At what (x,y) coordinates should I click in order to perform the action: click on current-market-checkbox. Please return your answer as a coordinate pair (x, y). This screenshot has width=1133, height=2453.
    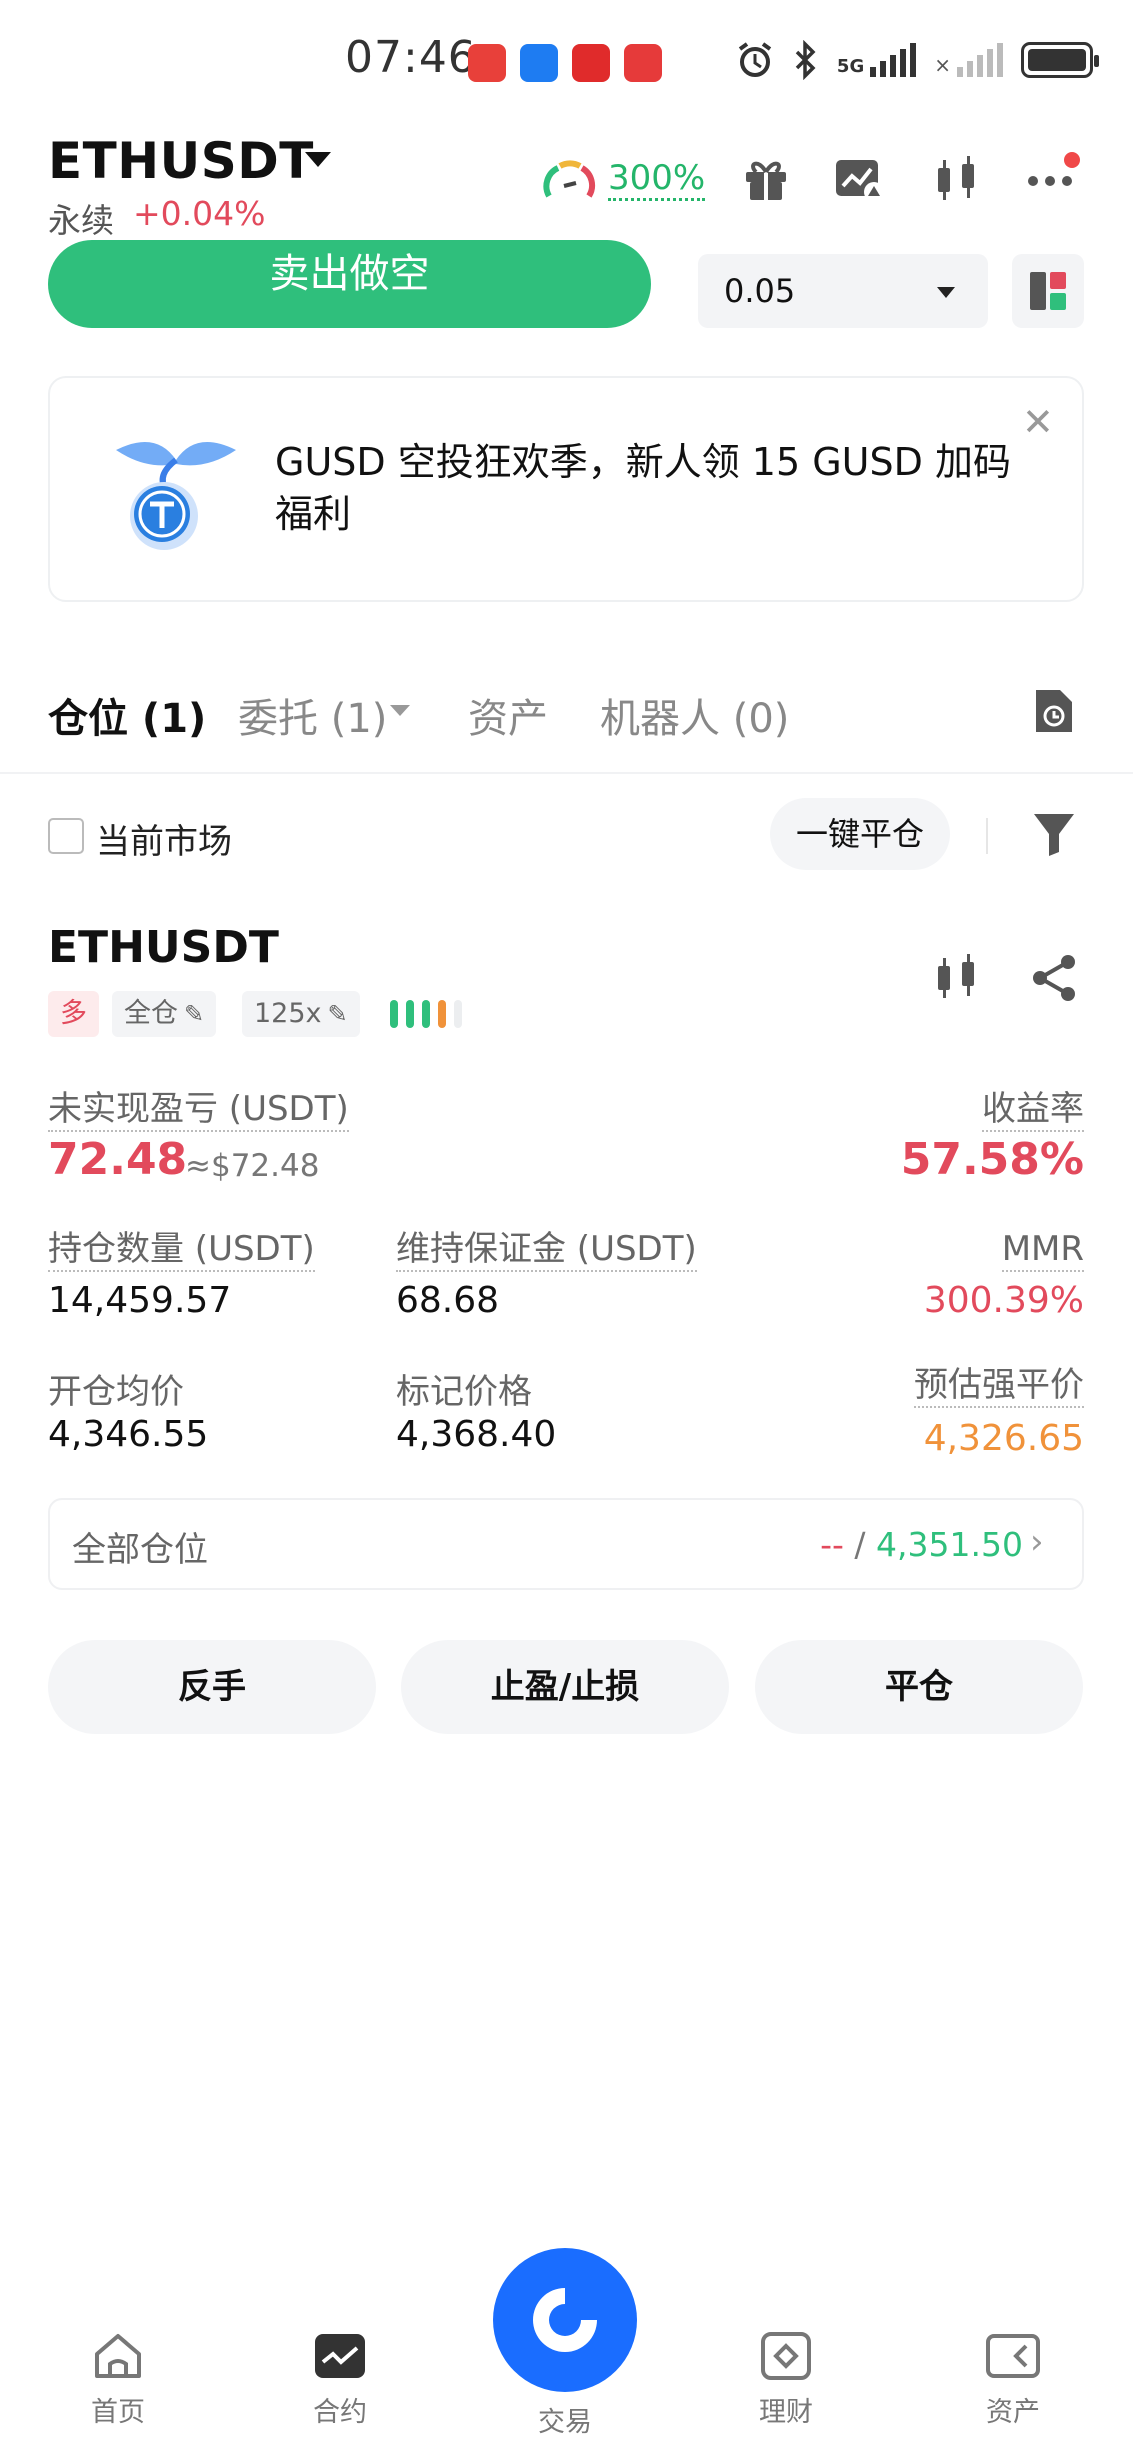
    Looking at the image, I should click on (66, 836).